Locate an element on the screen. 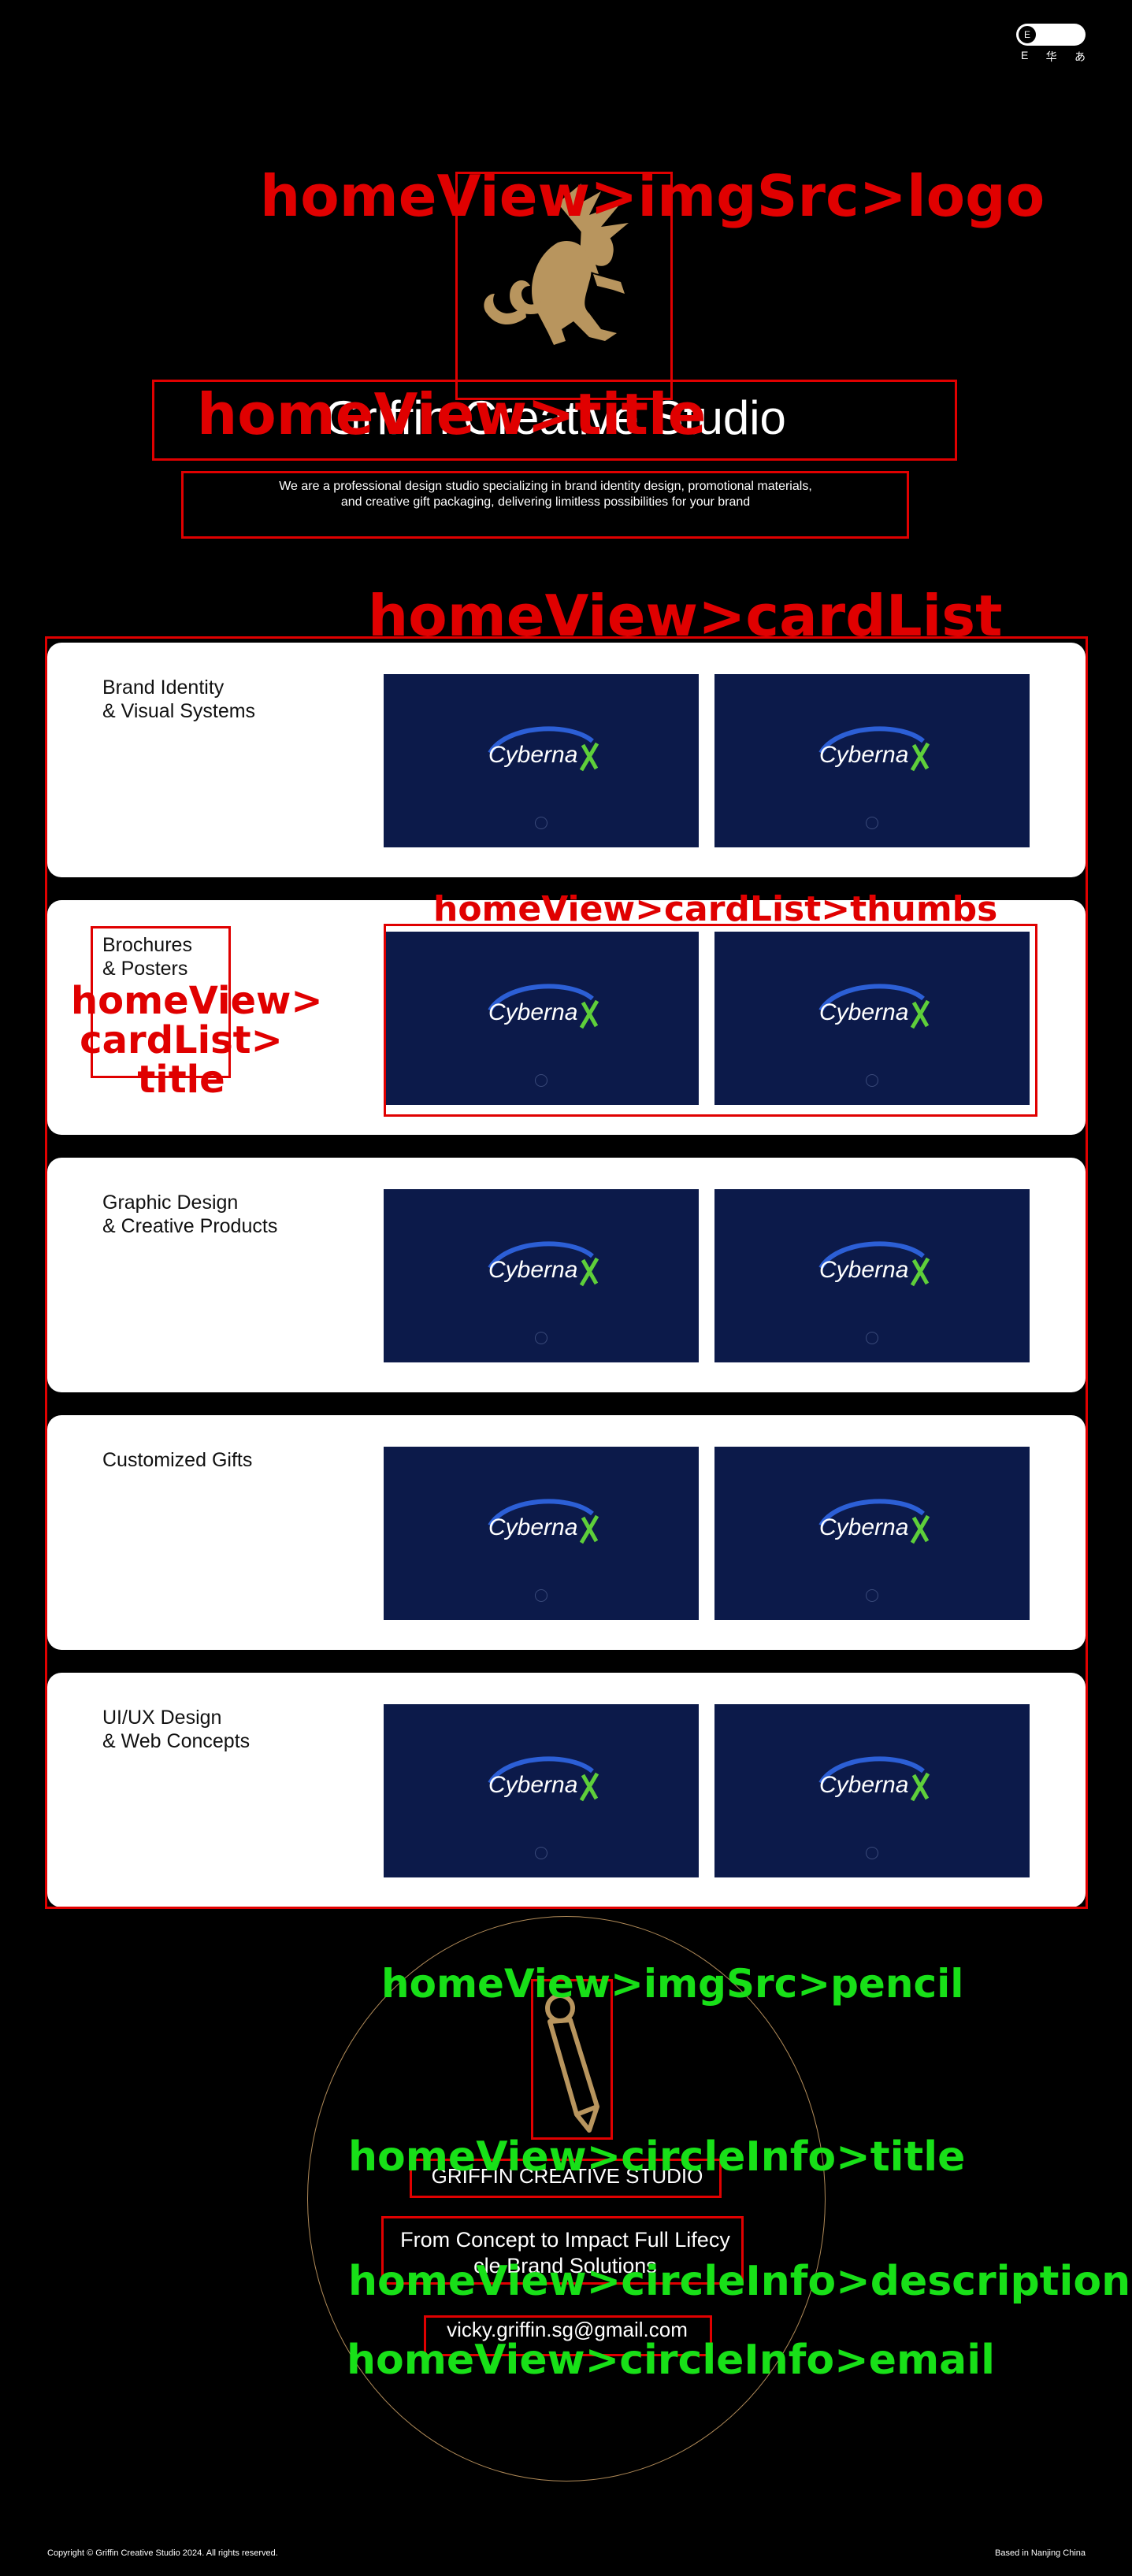  annotation-label-circle-description: homeView>circleInfo>description is located at coordinates (739, 2281).